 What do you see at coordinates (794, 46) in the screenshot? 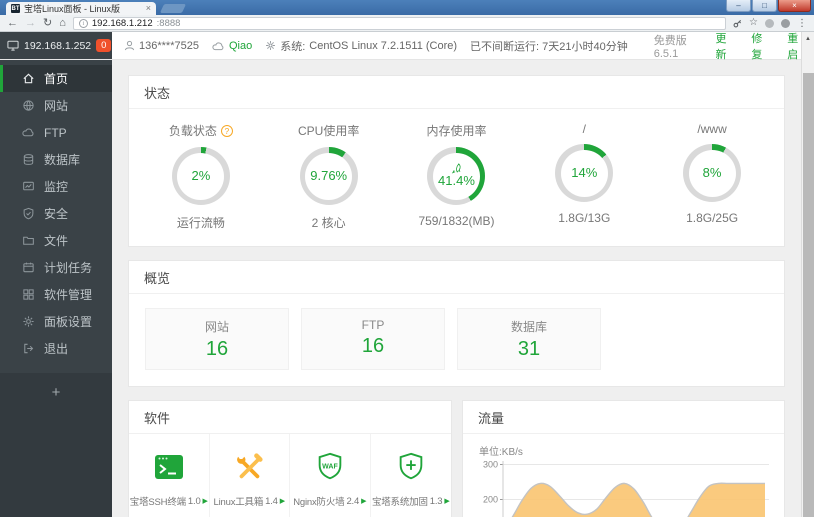
I see `restart-link: 重启` at bounding box center [794, 46].